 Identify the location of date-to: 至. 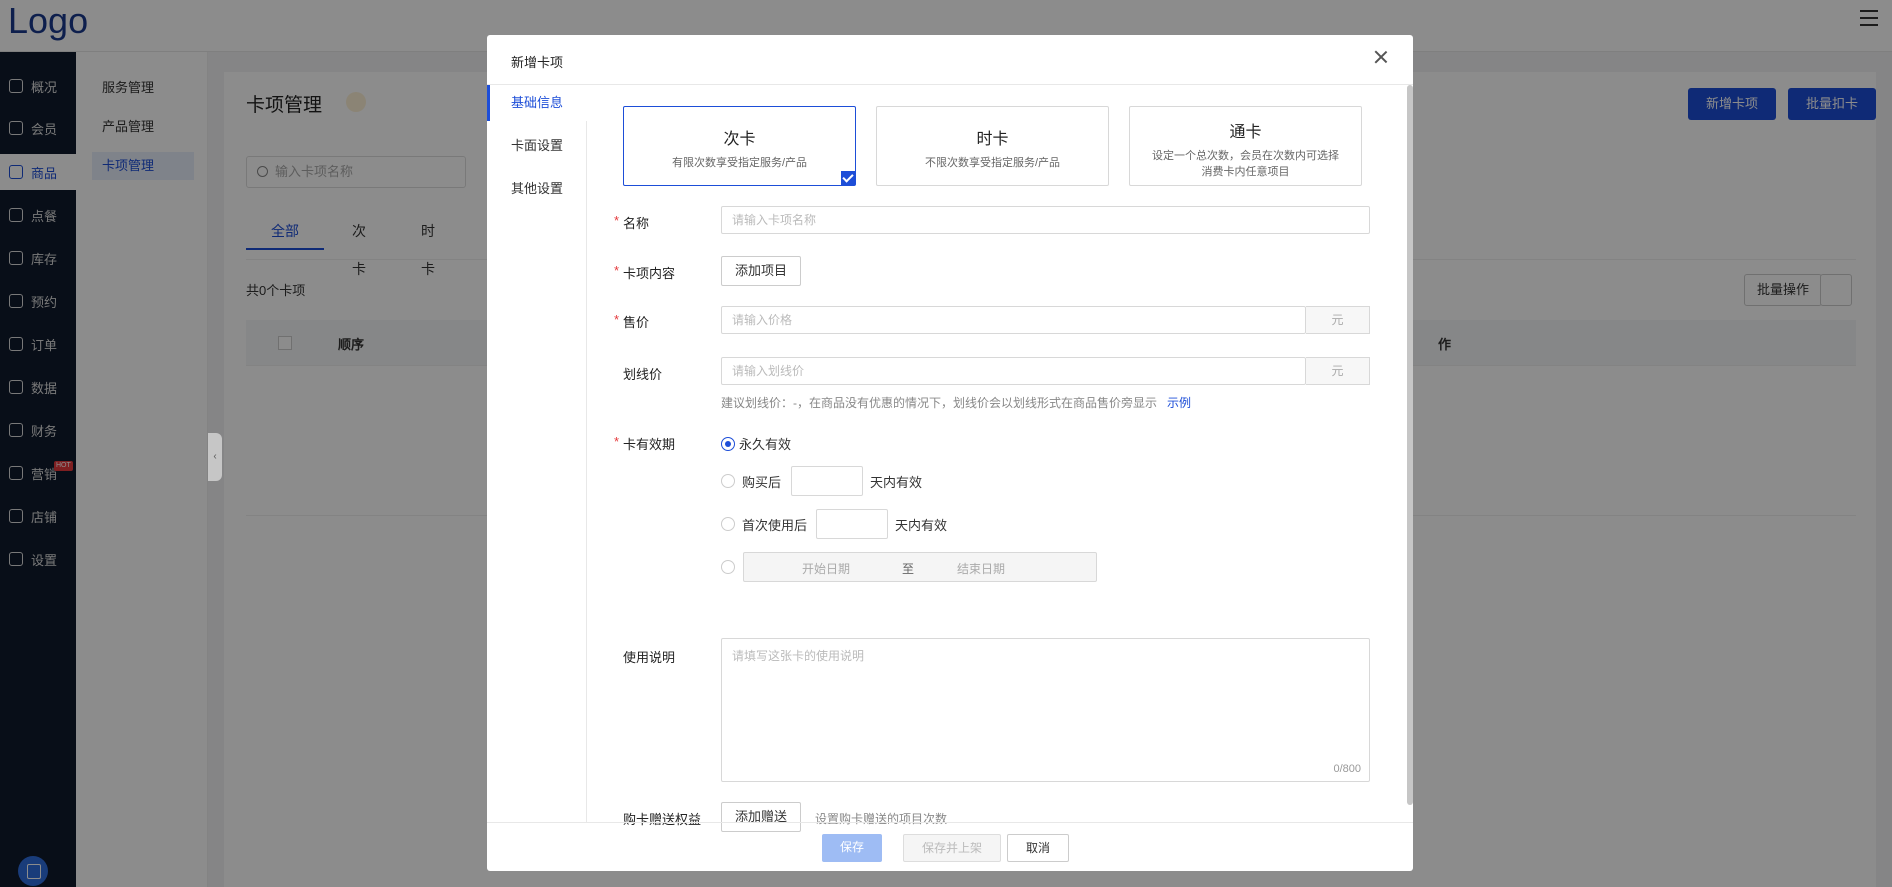
(908, 569).